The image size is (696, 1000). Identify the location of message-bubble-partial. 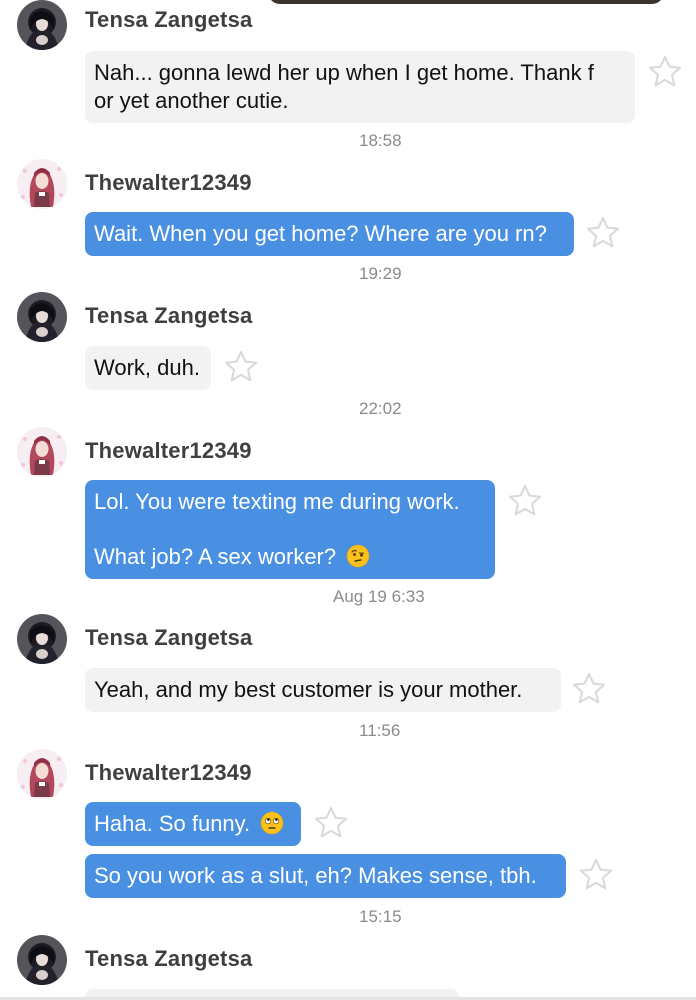
(272, 993).